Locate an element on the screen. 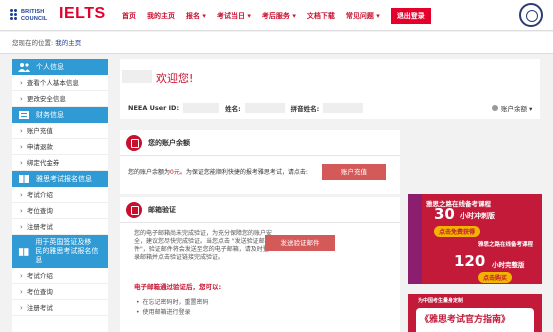  sidebar-section-label: 财务信息 is located at coordinates (50, 115).